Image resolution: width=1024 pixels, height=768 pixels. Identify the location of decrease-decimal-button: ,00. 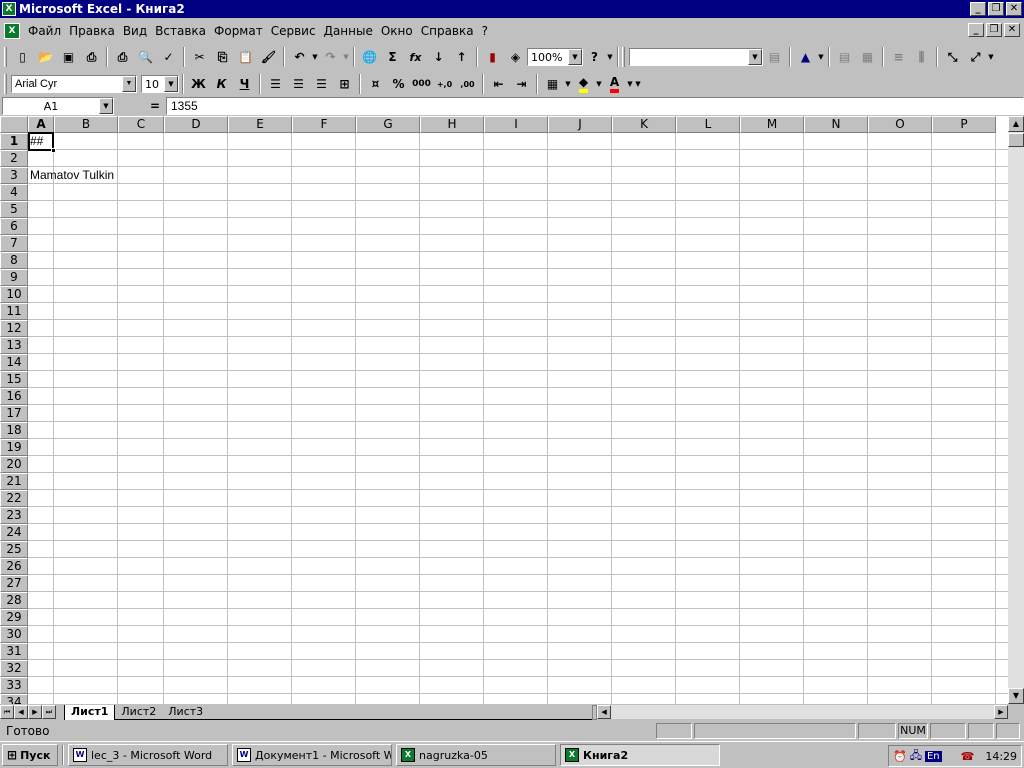
(467, 84).